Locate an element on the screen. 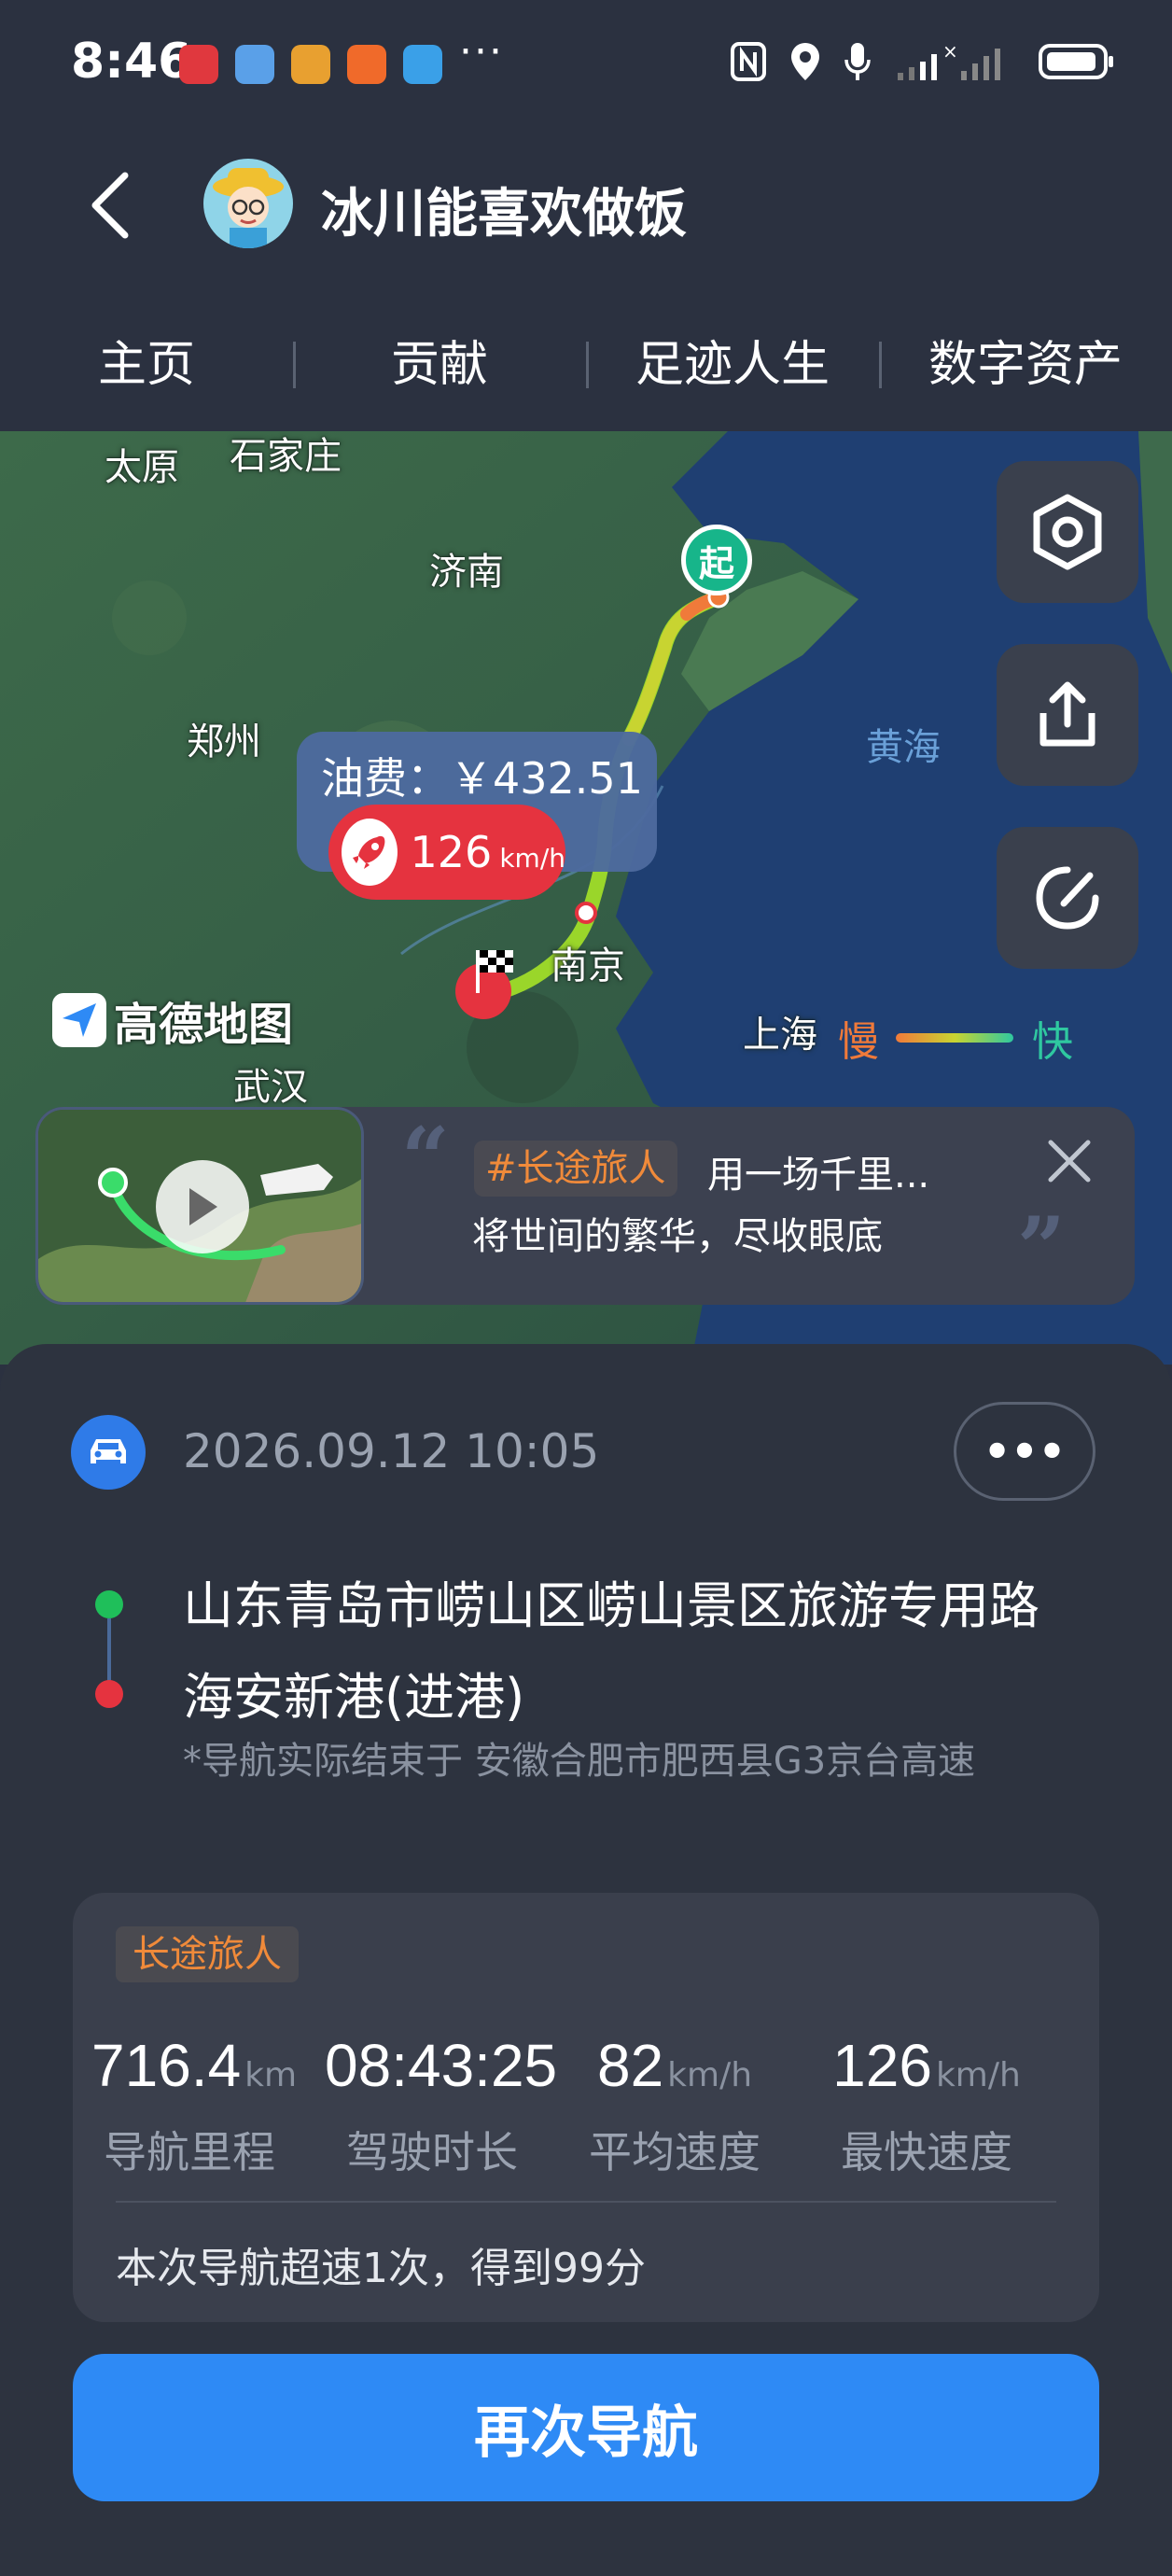  hexagon-settings-icon is located at coordinates (1067, 532).